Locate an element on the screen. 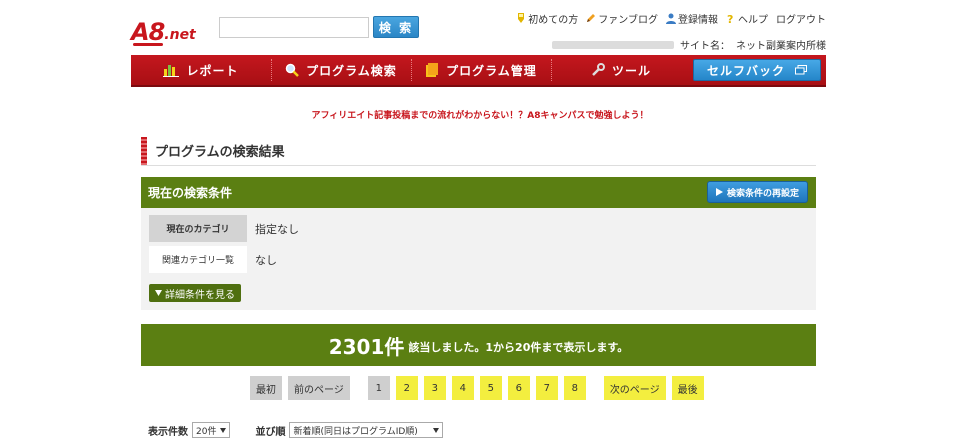 The height and width of the screenshot is (445, 960). sort-value: 新着順(同日はプログラムID順) is located at coordinates (355, 431).